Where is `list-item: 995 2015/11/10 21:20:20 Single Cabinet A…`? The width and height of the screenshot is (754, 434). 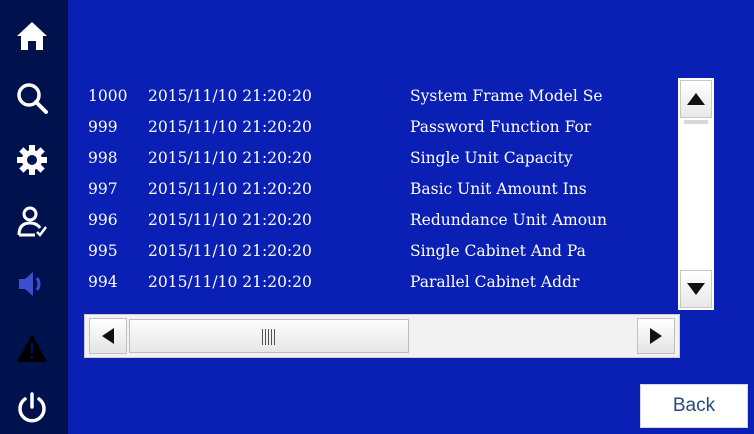
list-item: 995 2015/11/10 21:20:20 Single Cabinet A… is located at coordinates (381, 251).